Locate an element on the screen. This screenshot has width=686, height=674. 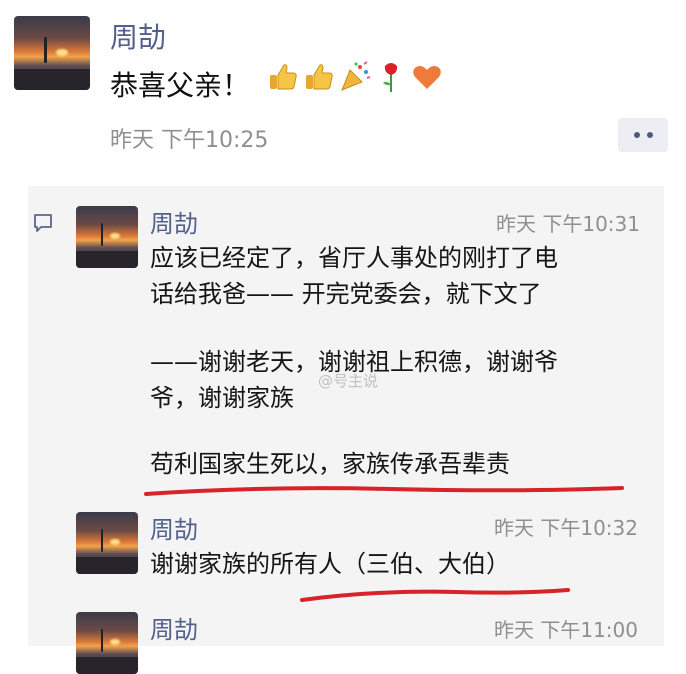
party-popper-icon is located at coordinates (355, 77).